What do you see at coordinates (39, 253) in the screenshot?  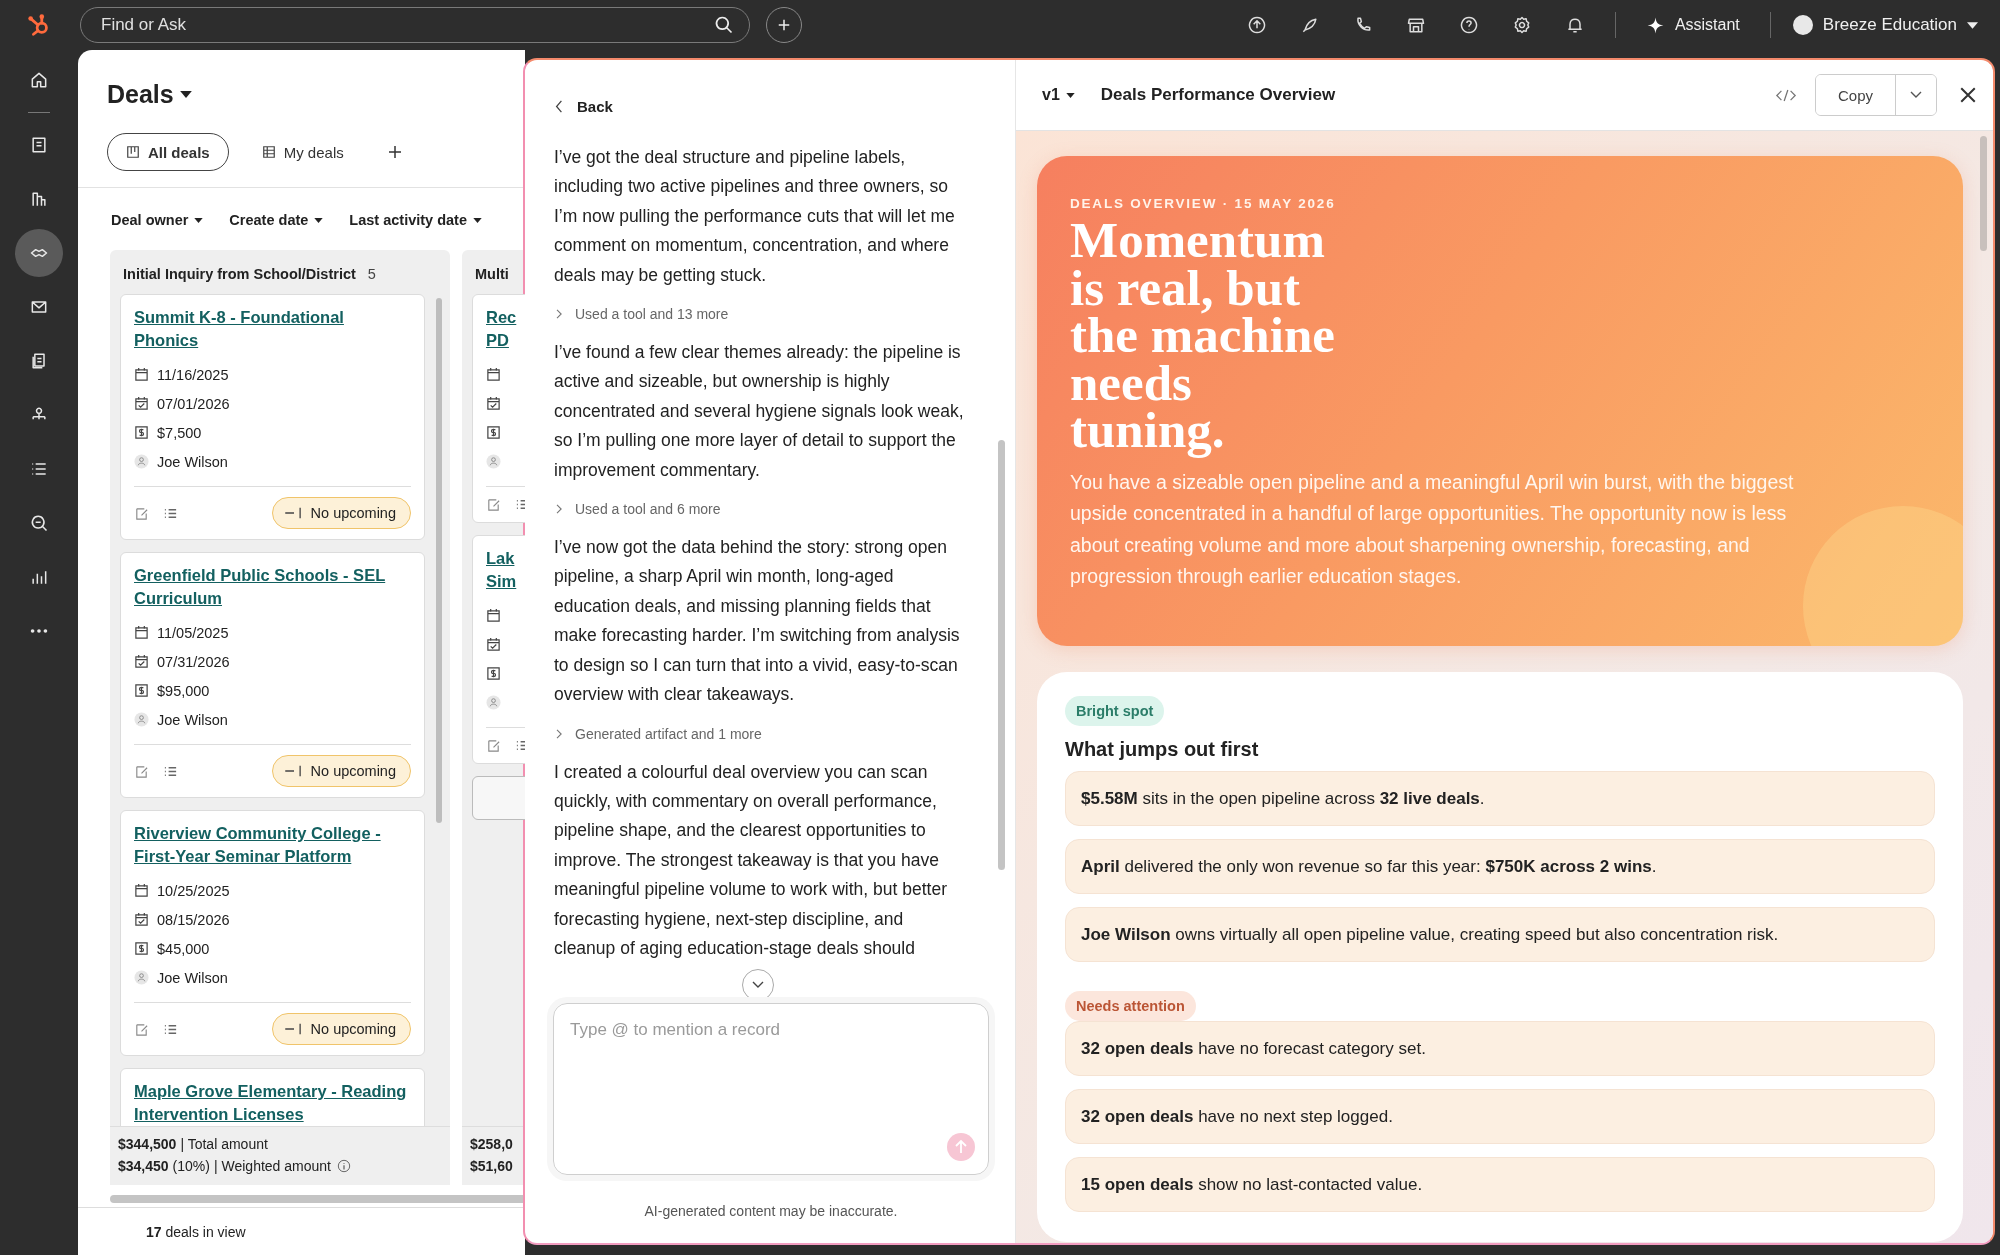 I see `sidebar-item` at bounding box center [39, 253].